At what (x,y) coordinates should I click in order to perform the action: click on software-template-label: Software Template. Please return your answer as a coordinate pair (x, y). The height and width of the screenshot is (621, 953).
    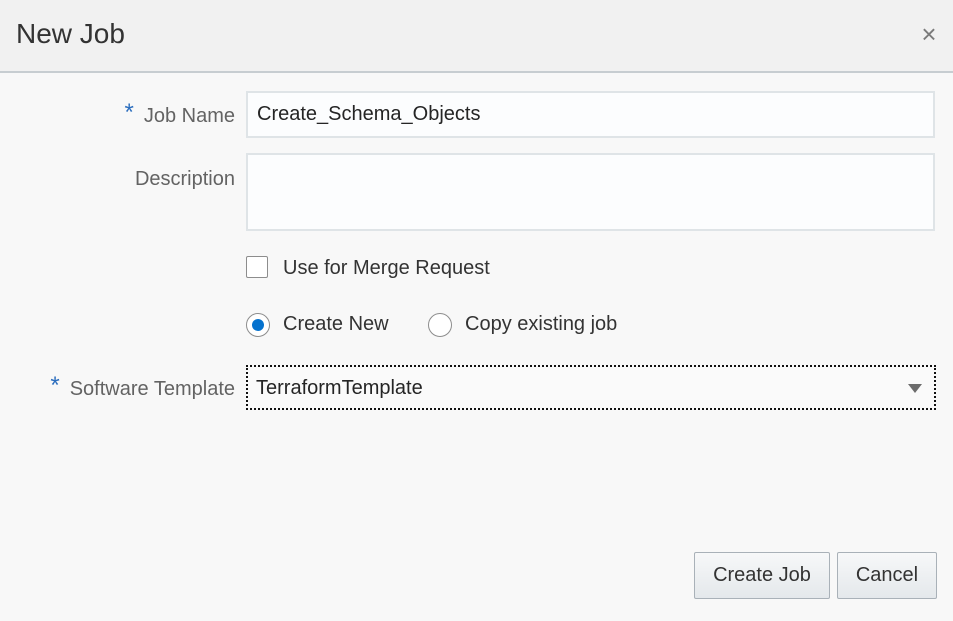
    Looking at the image, I should click on (152, 389).